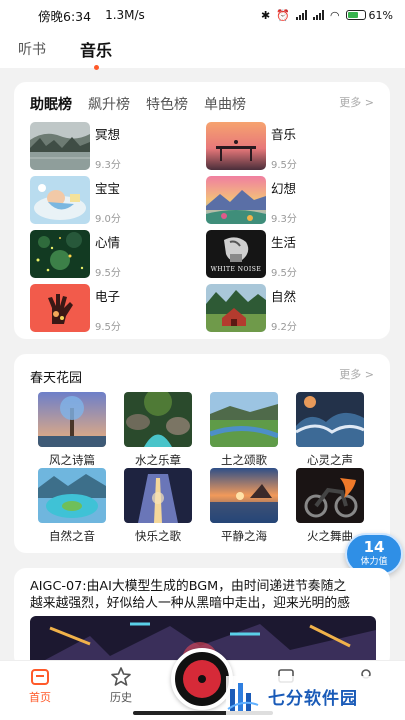 This screenshot has height=720, width=405. I want to click on ranking-item-title: 冥想, so click(108, 134).